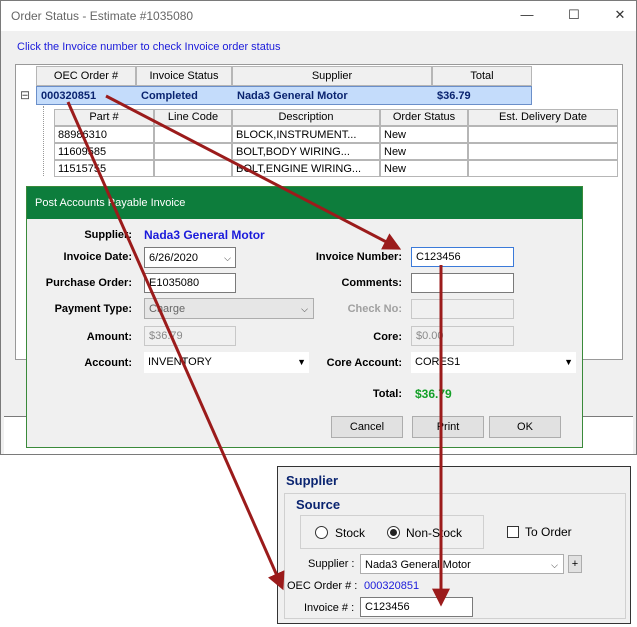 The height and width of the screenshot is (627, 637). Describe the element at coordinates (104, 151) in the screenshot. I see `part-cell: 11609585` at that location.